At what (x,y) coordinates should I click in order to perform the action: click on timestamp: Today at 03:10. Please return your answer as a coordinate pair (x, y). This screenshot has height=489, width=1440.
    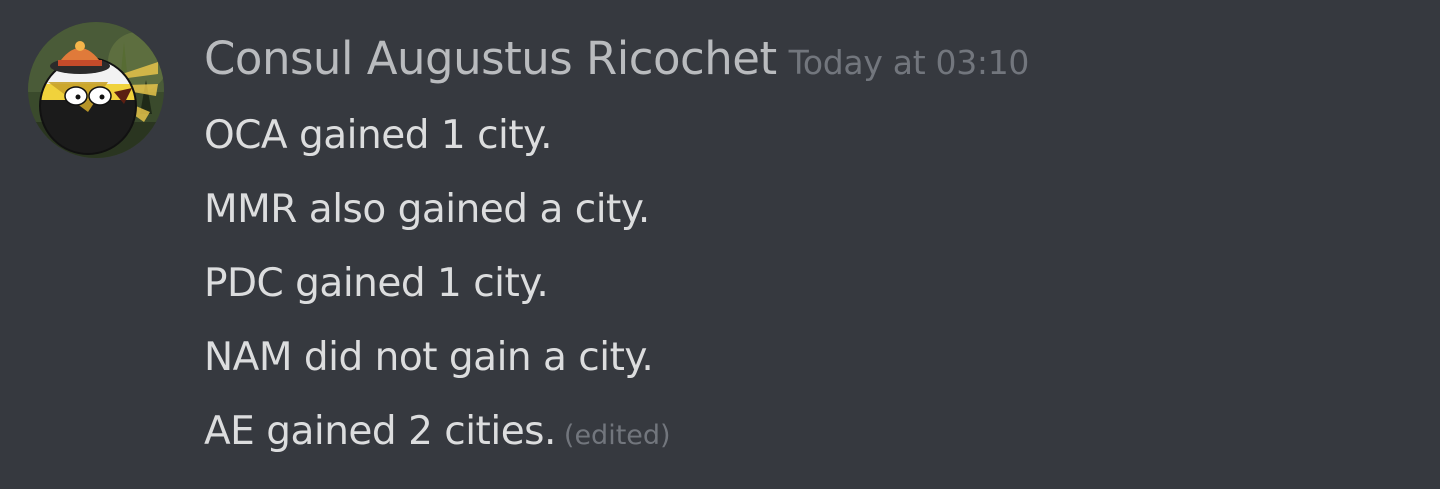
    Looking at the image, I should click on (909, 62).